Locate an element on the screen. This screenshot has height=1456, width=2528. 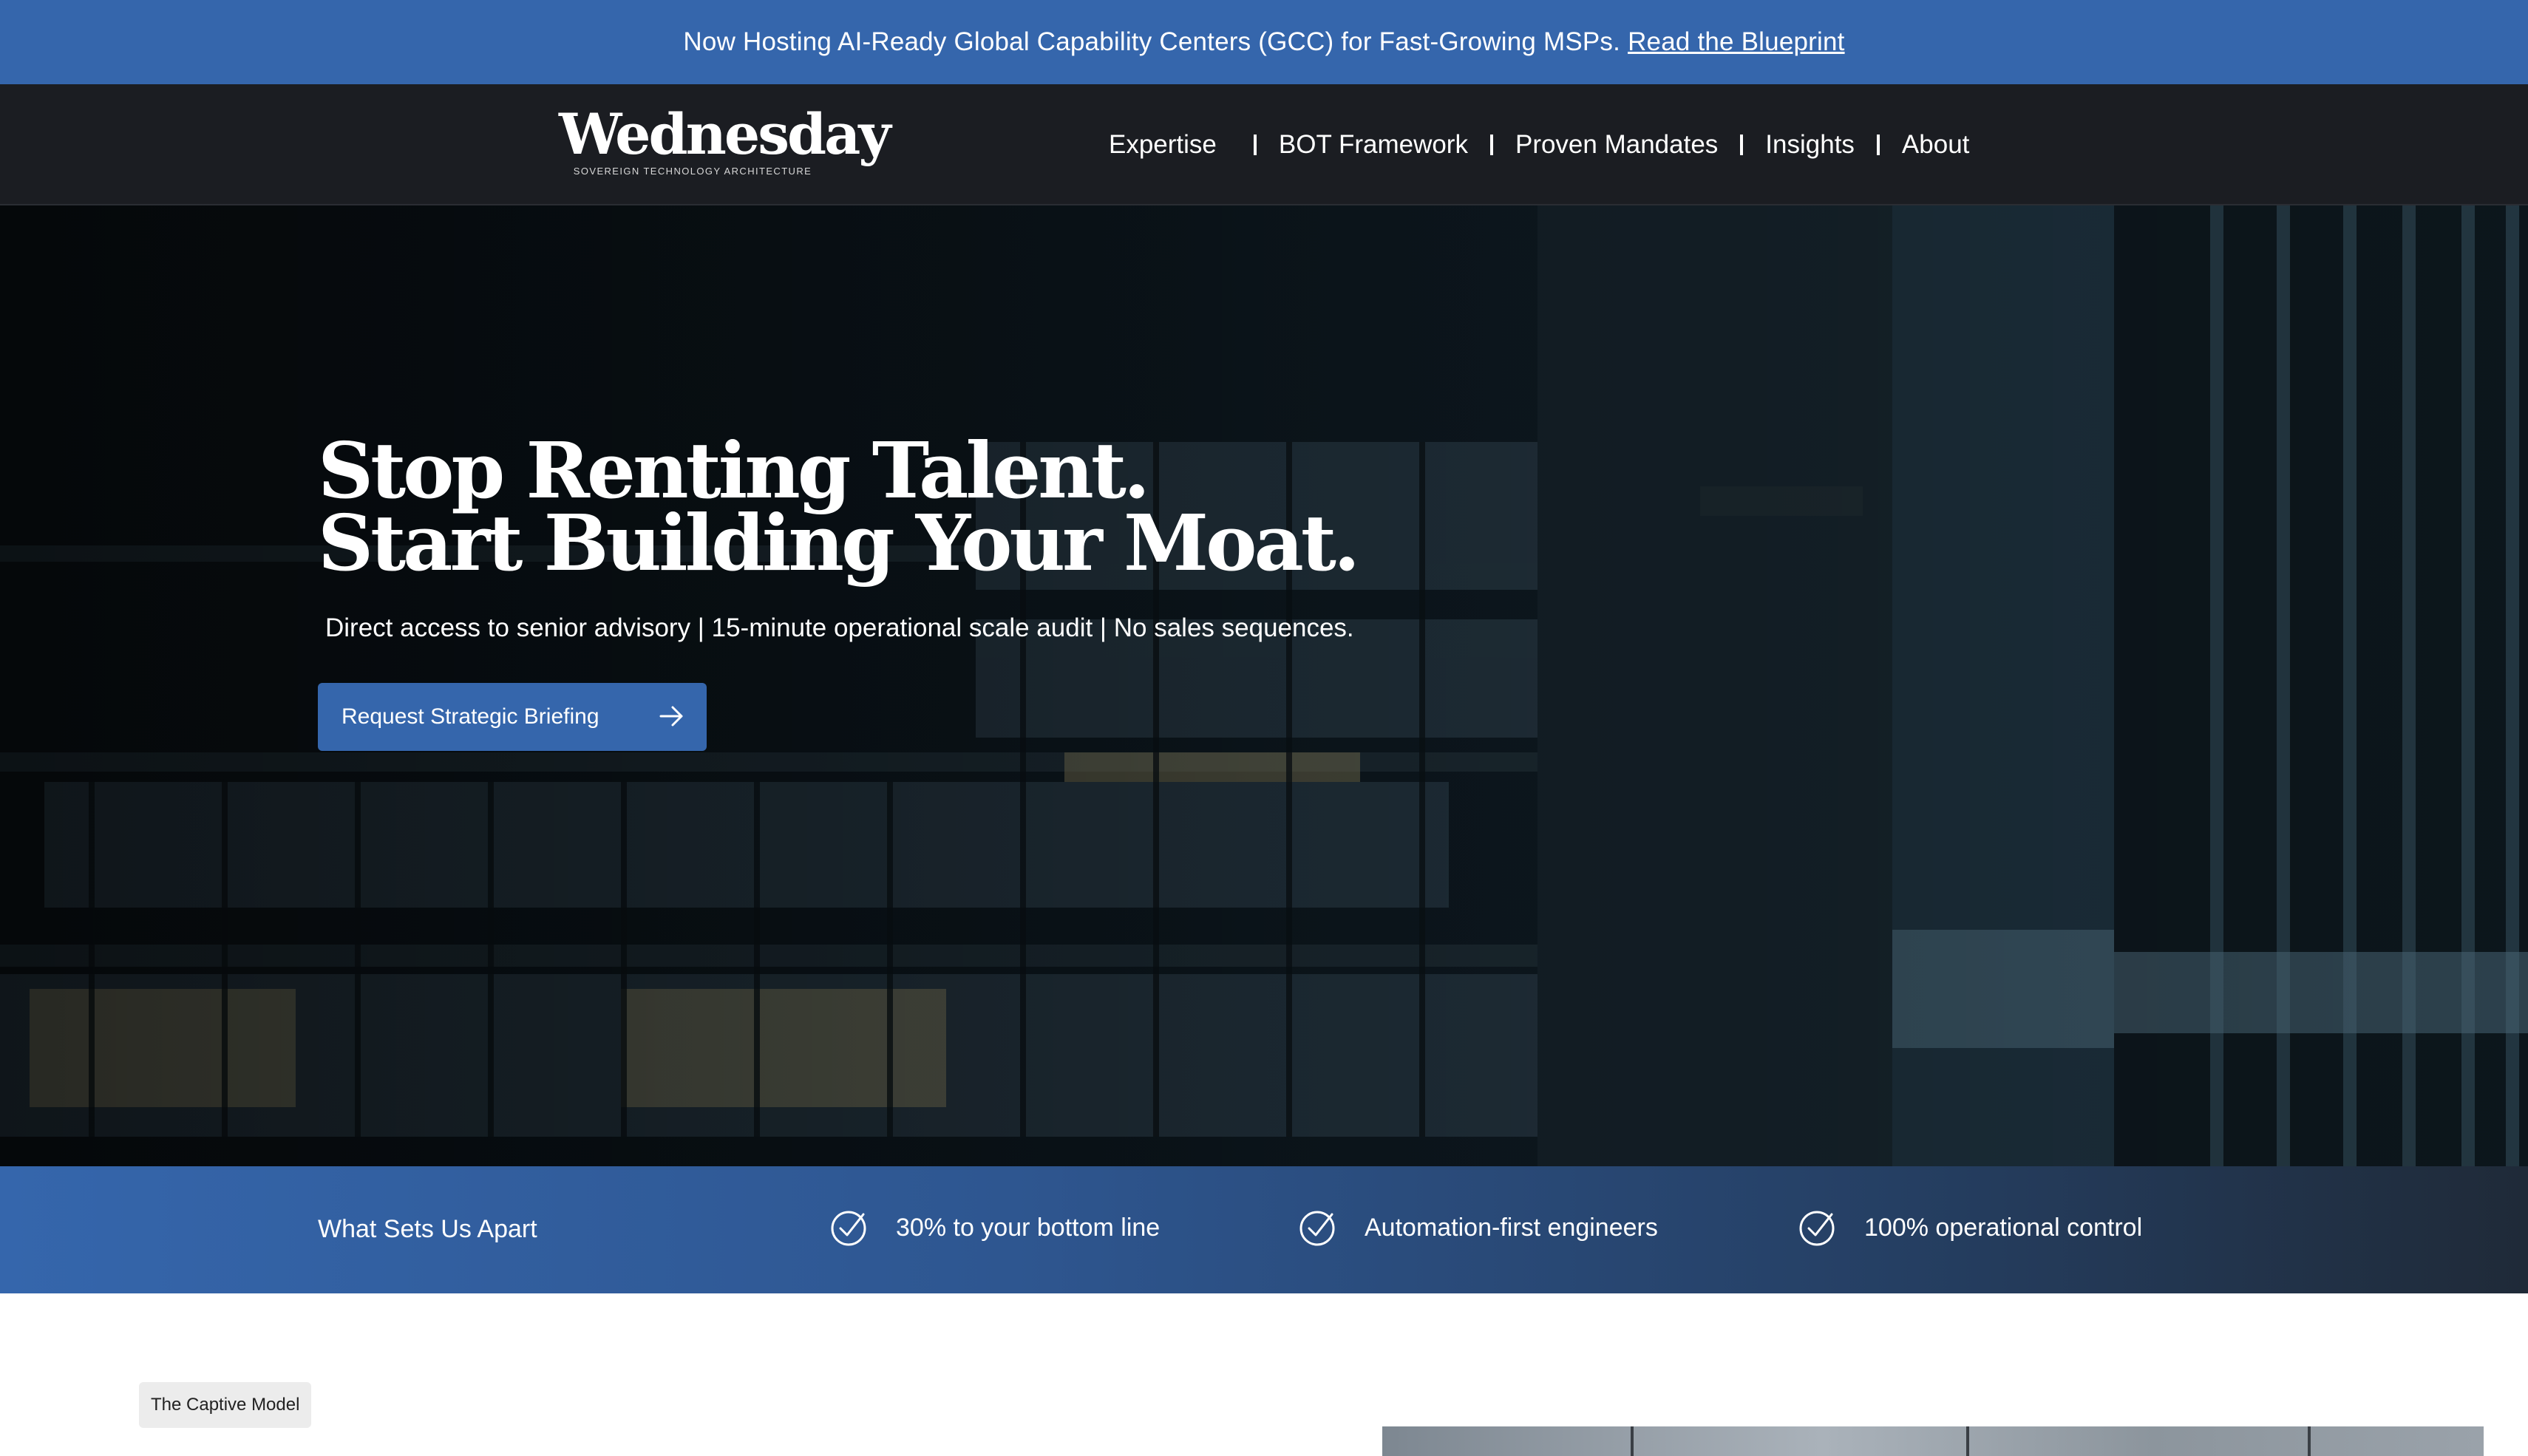
nav-bot-framework: BOT Framework is located at coordinates (1373, 145).